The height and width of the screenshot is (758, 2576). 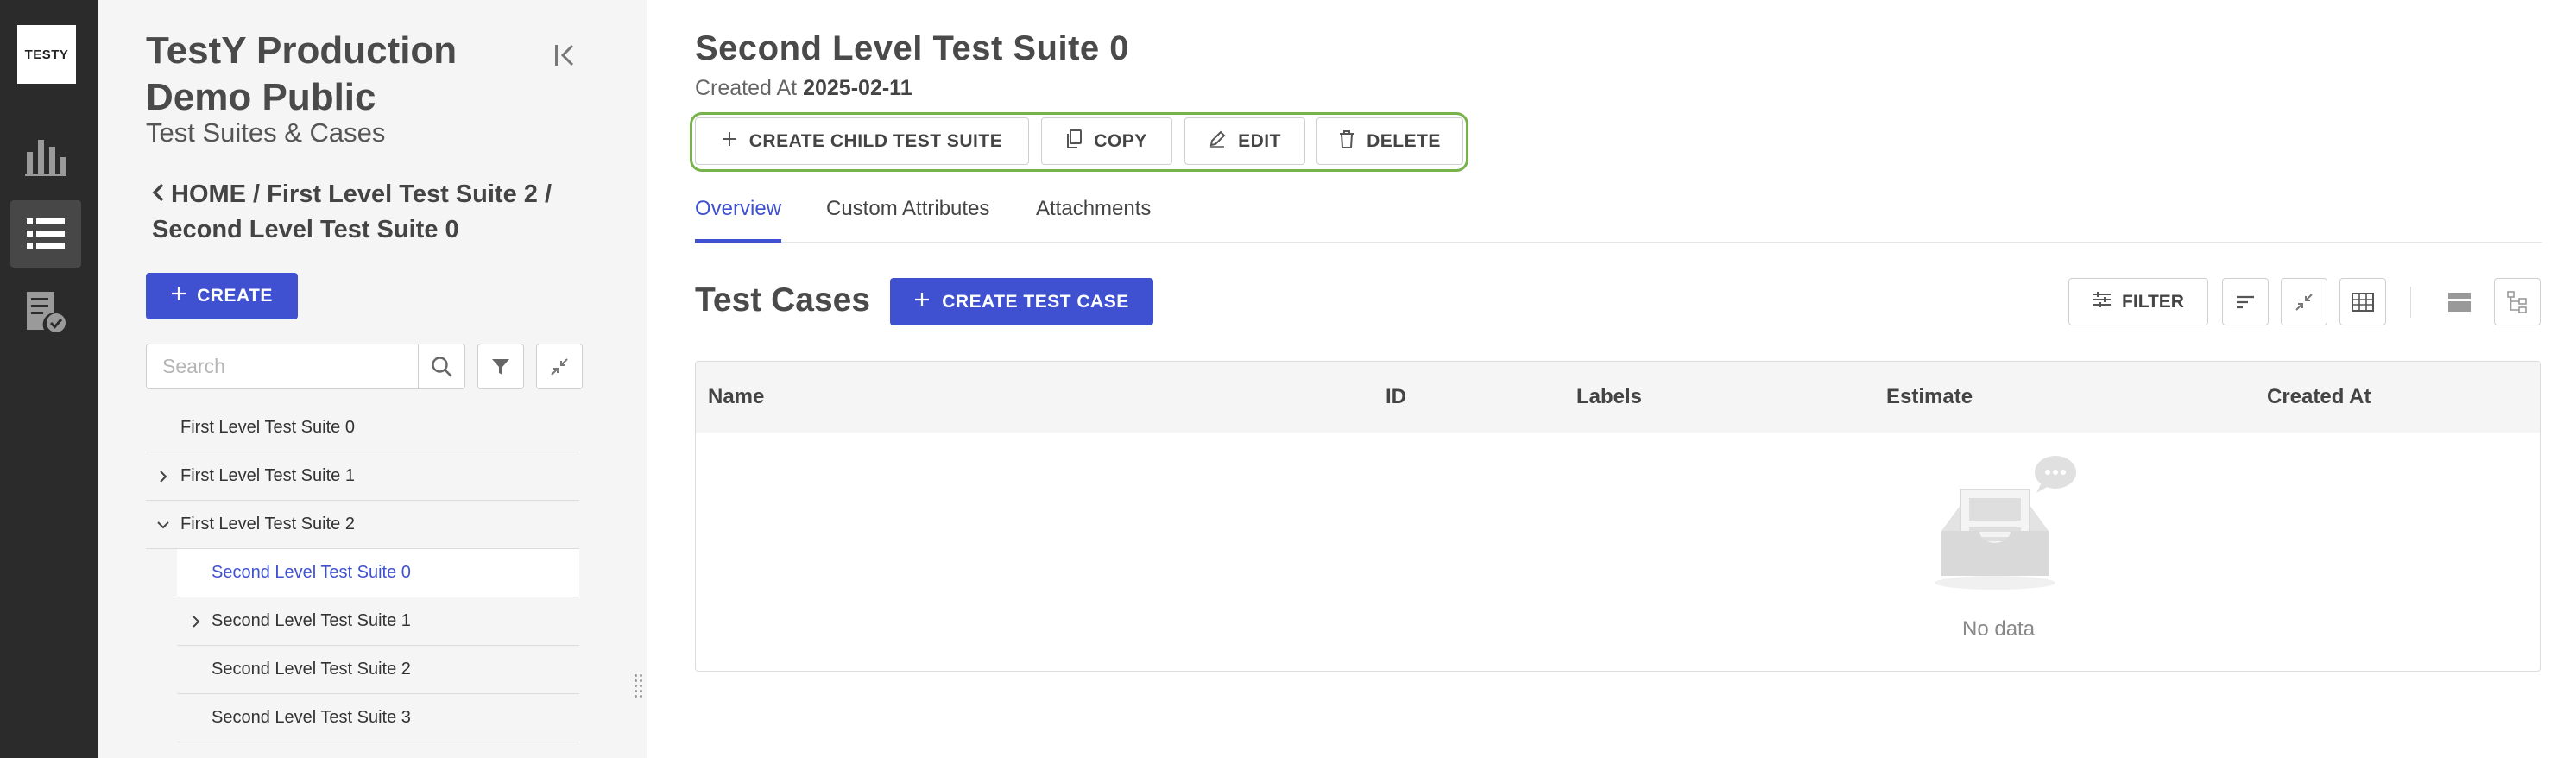 I want to click on tree-item-label: First Level Test Suite 1, so click(x=267, y=476).